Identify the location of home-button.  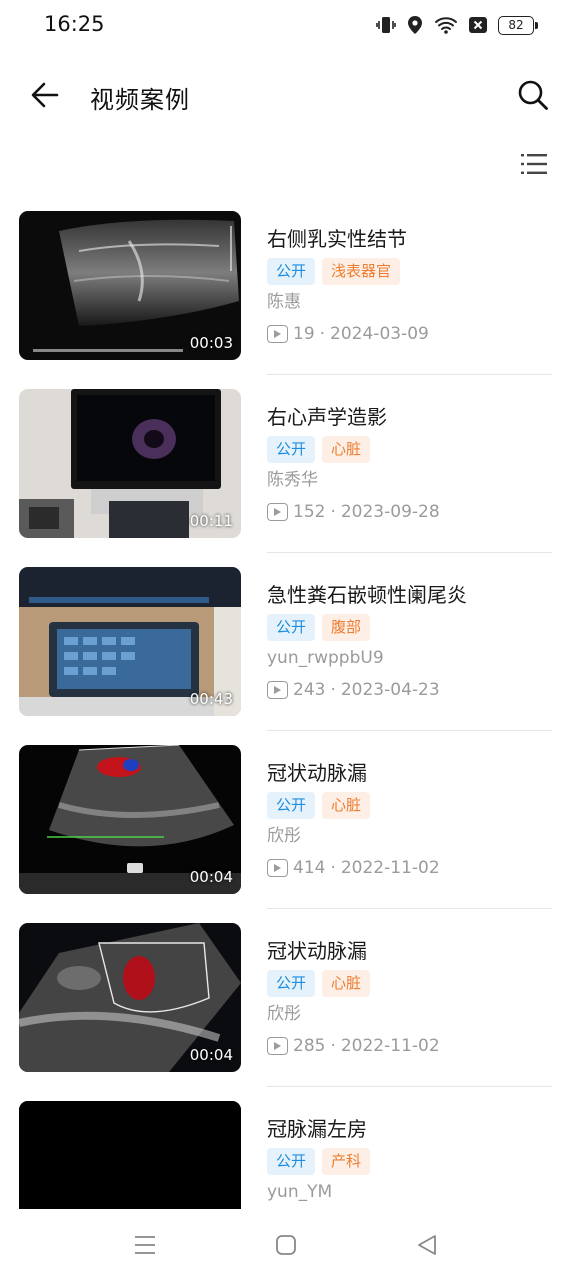
(286, 1245).